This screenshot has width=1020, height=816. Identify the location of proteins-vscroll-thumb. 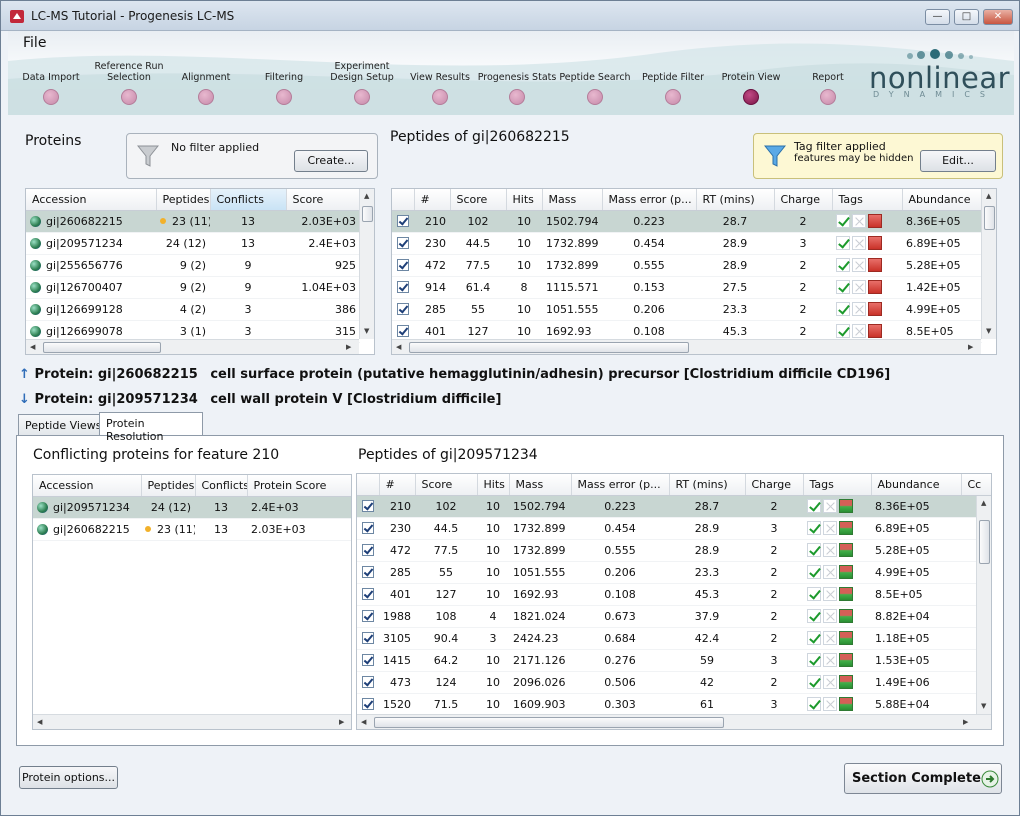
(367, 214).